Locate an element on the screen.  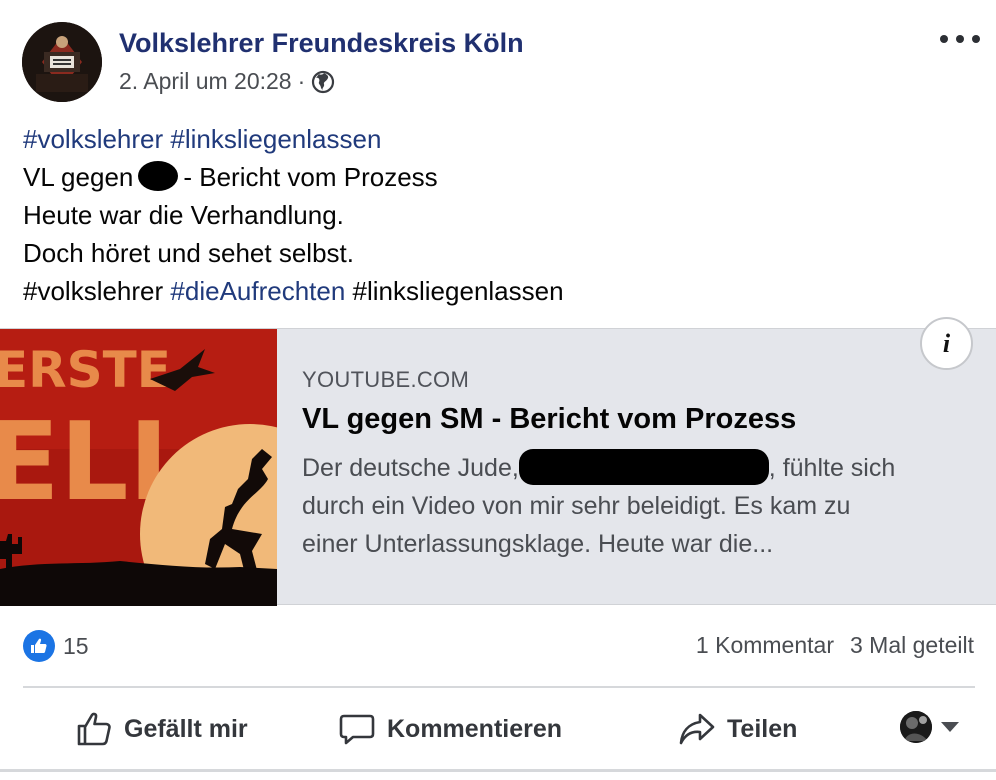
link-title: VL gegen SM - Bericht vom Prozess is located at coordinates (549, 419).